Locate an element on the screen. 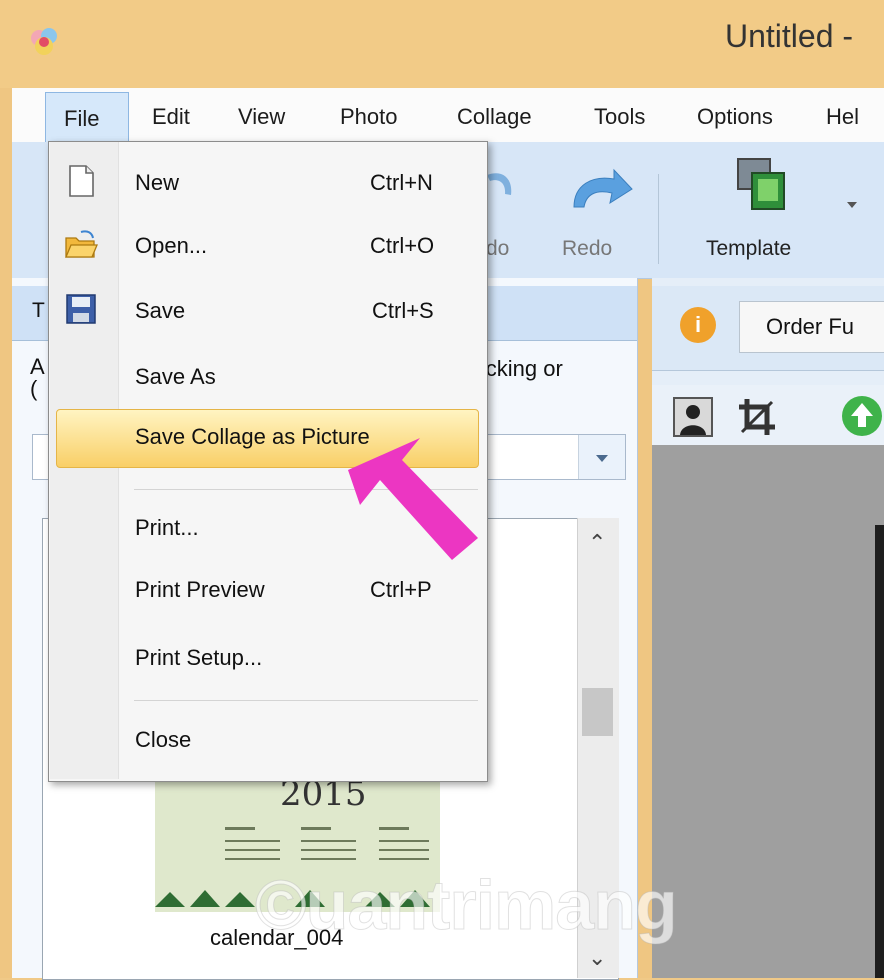 This screenshot has width=884, height=980. template-dropdown-icon is located at coordinates (852, 205).